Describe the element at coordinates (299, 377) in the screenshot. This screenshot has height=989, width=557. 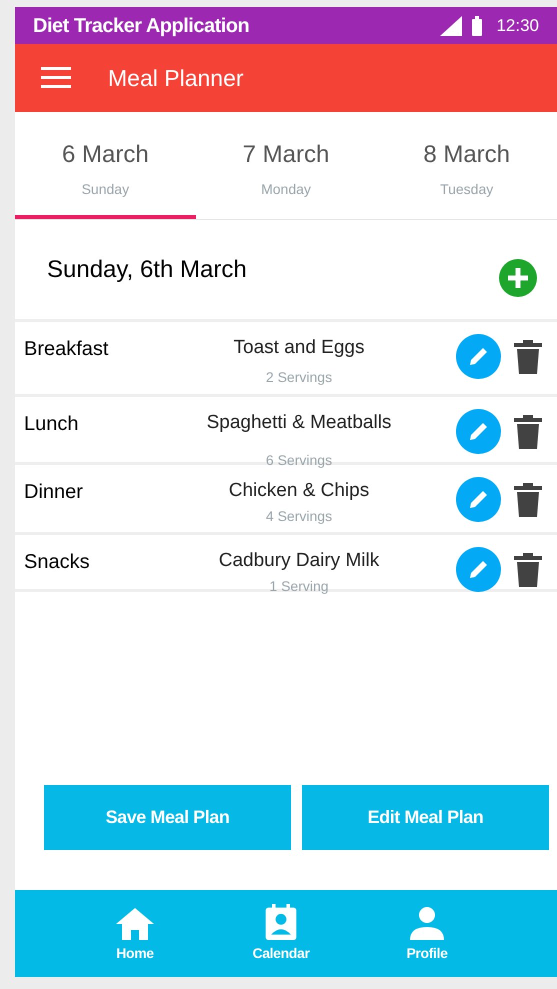
I see `servings-text: 2 Servings` at that location.